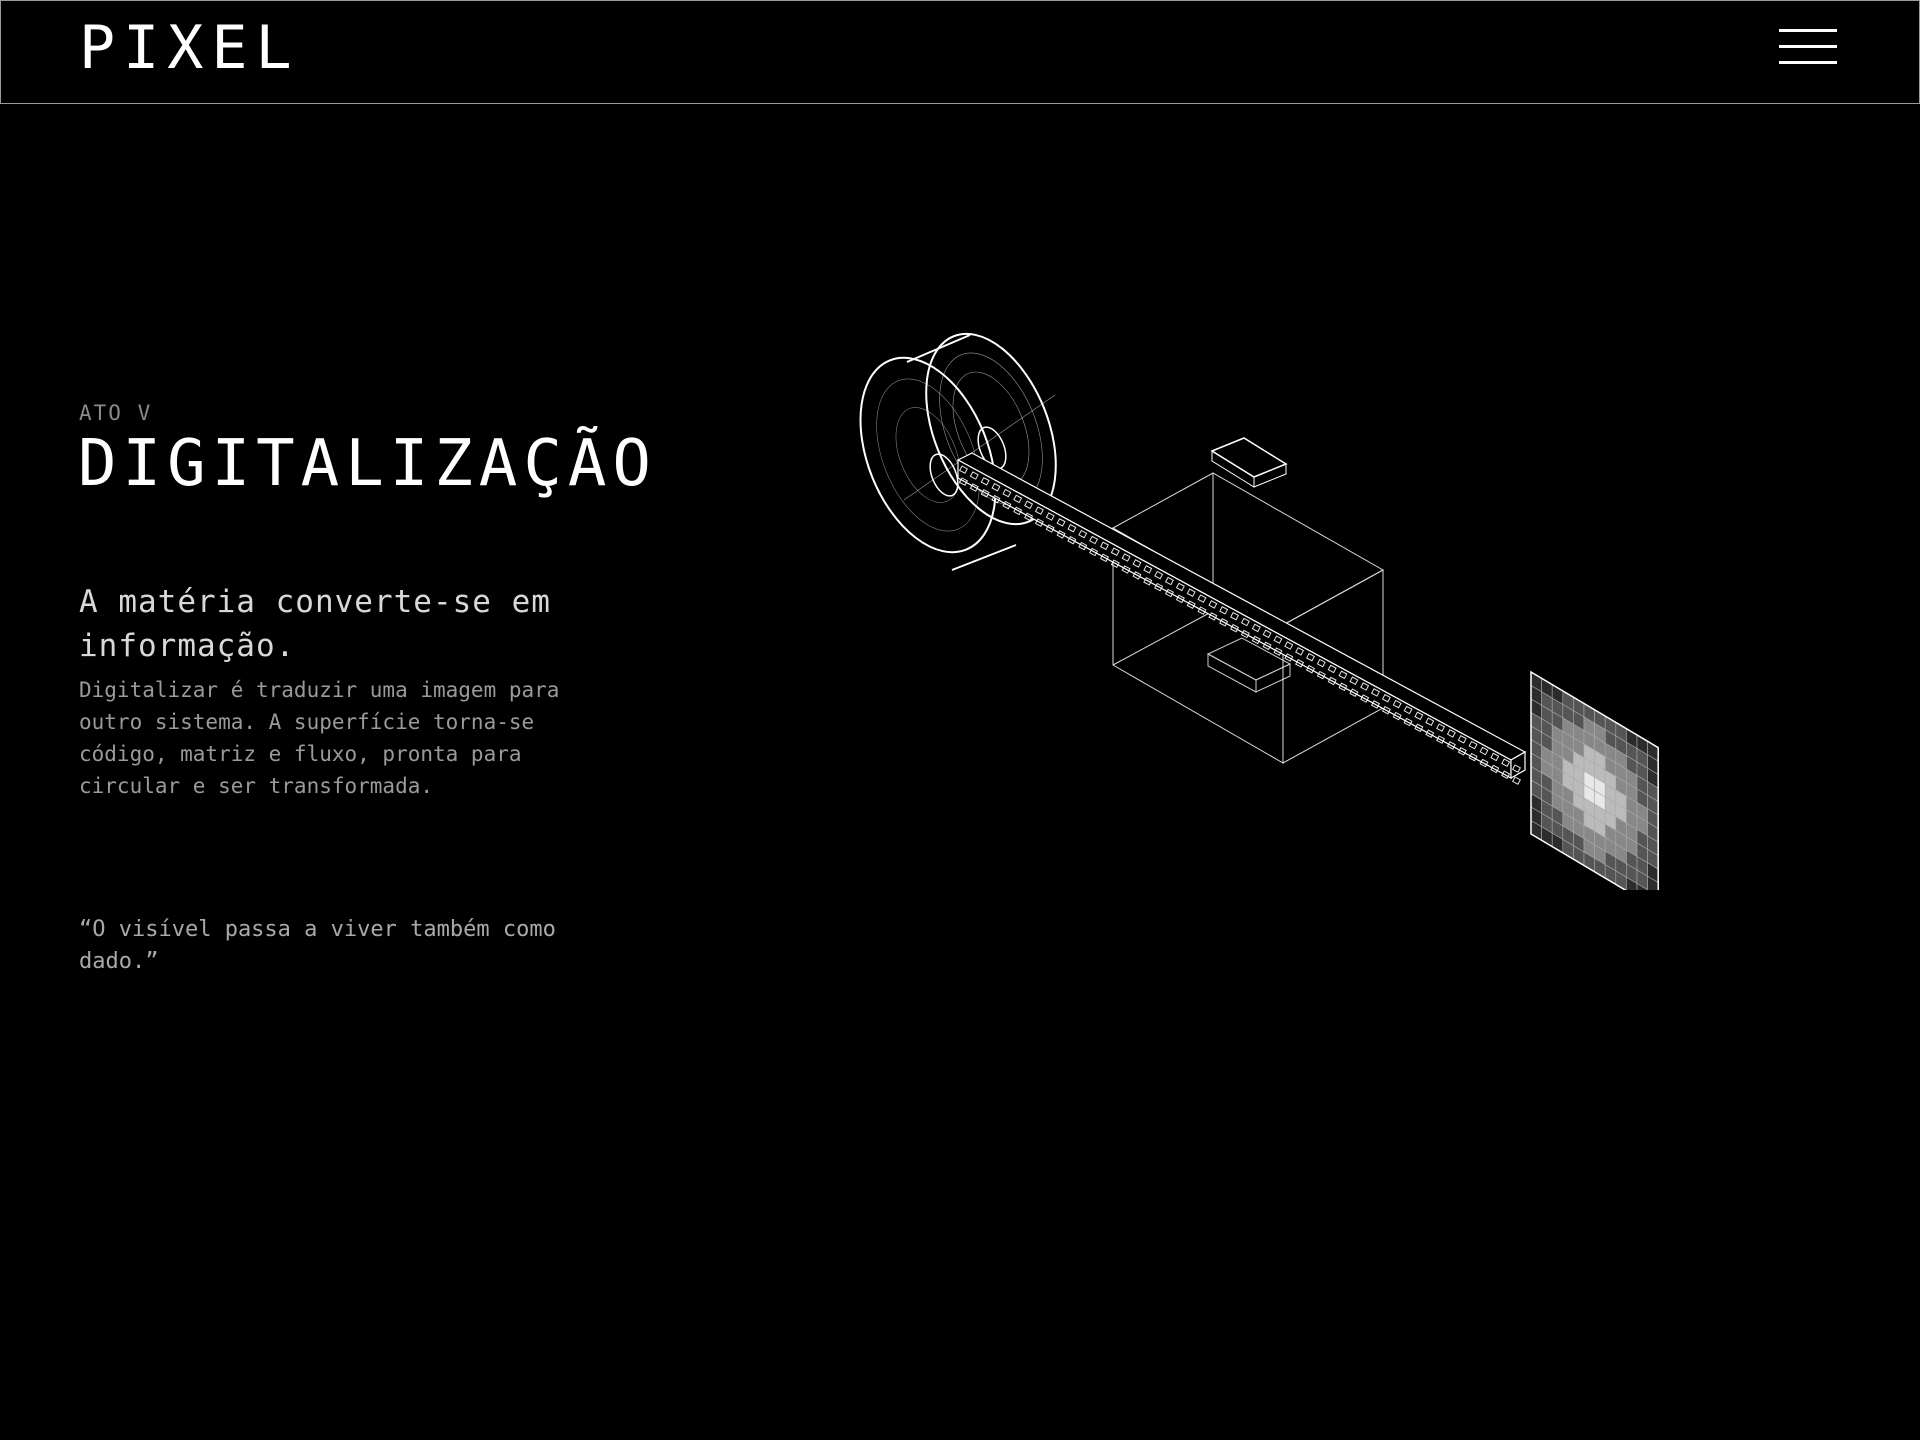 This screenshot has width=1920, height=1440. I want to click on section-eyebrow: ATO V, so click(116, 413).